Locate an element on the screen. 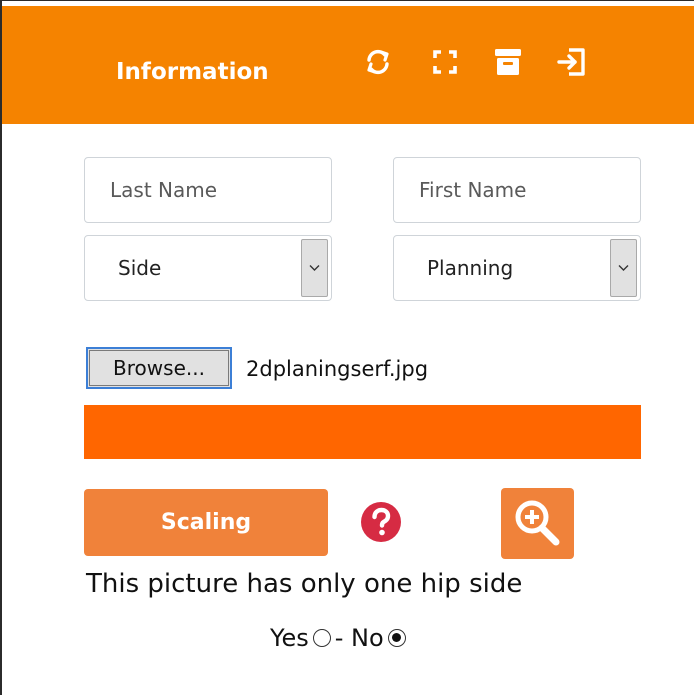 The image size is (694, 695). zoom-in-icon is located at coordinates (537, 523).